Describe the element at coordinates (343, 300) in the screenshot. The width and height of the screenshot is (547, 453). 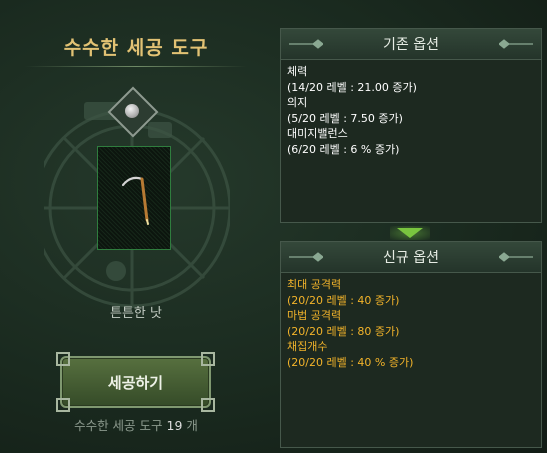
I see `option-line: (20/20 레벨 : 40 증가)` at that location.